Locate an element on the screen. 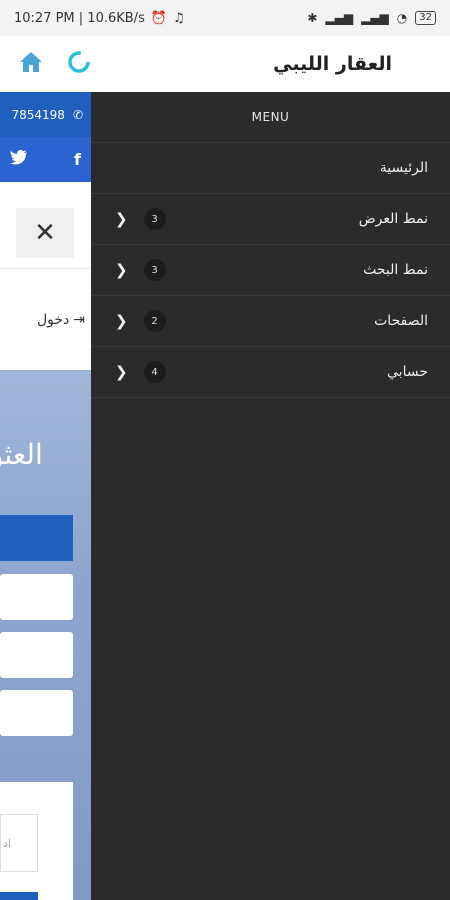  bluetooth-icon: ✱ is located at coordinates (312, 18).